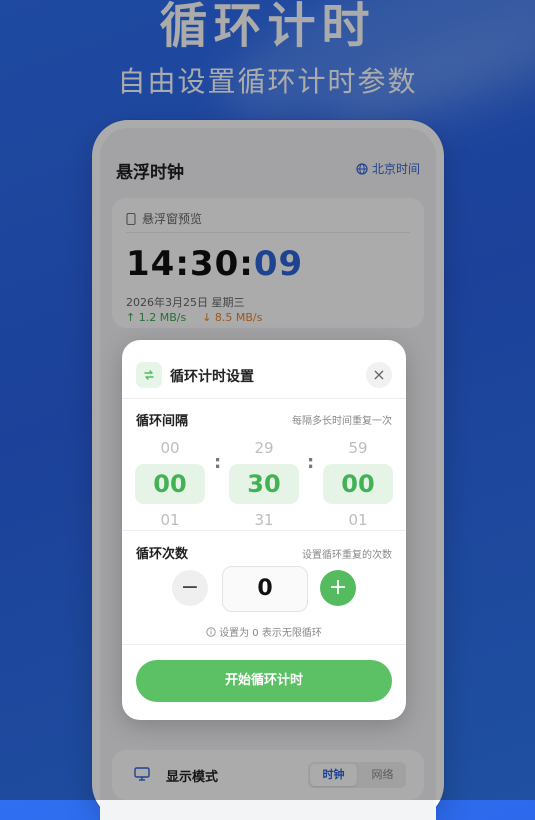 The image size is (535, 820). I want to click on dialog-header: 循环计时设置 ×, so click(264, 369).